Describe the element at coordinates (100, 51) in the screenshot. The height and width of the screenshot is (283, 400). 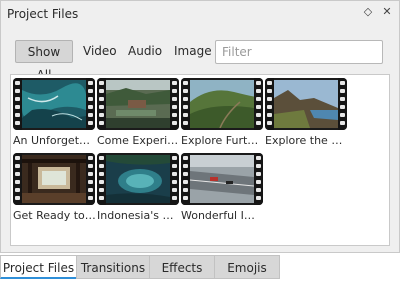
I see `video-filter-button: Video` at that location.